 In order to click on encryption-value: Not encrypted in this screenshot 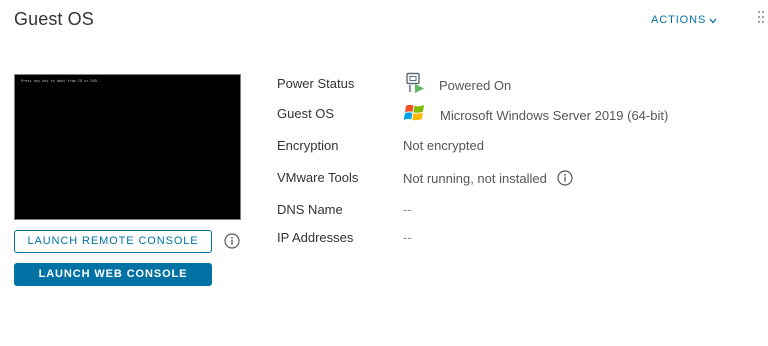, I will do `click(443, 145)`.